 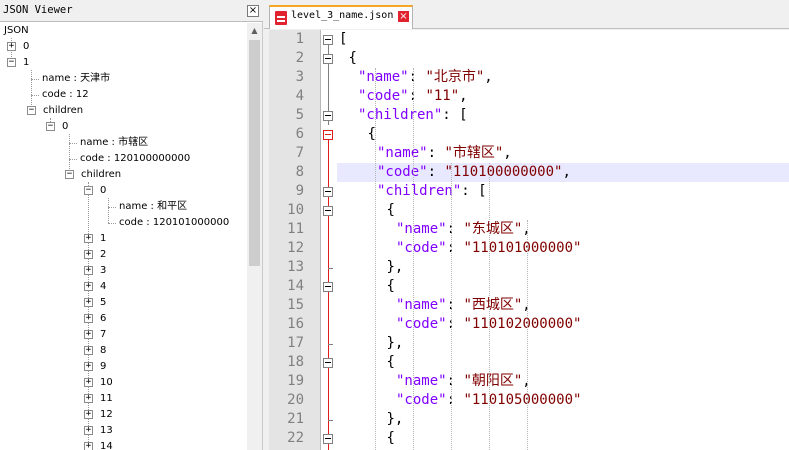 What do you see at coordinates (522, 324) in the screenshot?
I see `json-string: "110102000000"` at bounding box center [522, 324].